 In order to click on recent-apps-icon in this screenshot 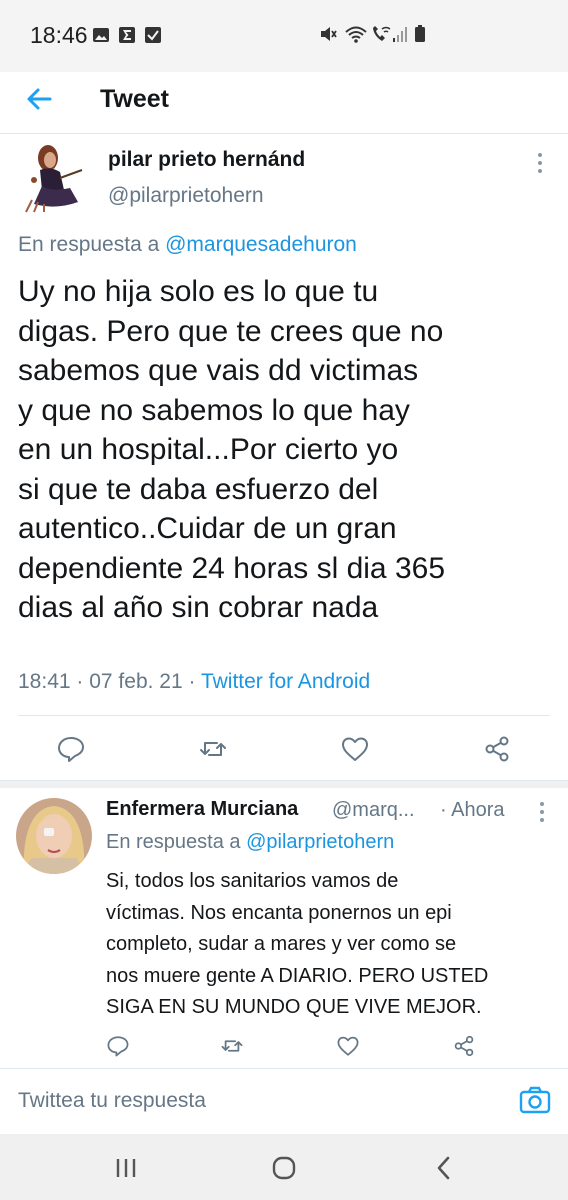, I will do `click(126, 1168)`.